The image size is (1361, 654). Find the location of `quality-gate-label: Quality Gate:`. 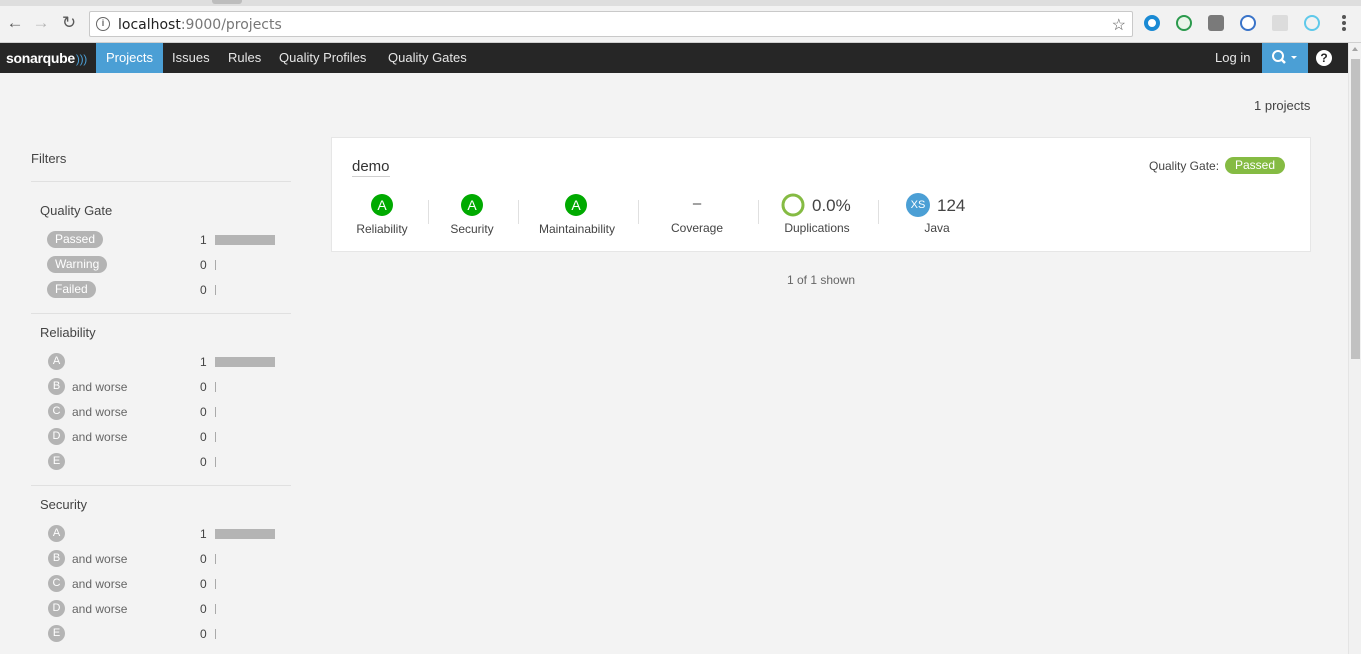

quality-gate-label: Quality Gate: is located at coordinates (1184, 166).